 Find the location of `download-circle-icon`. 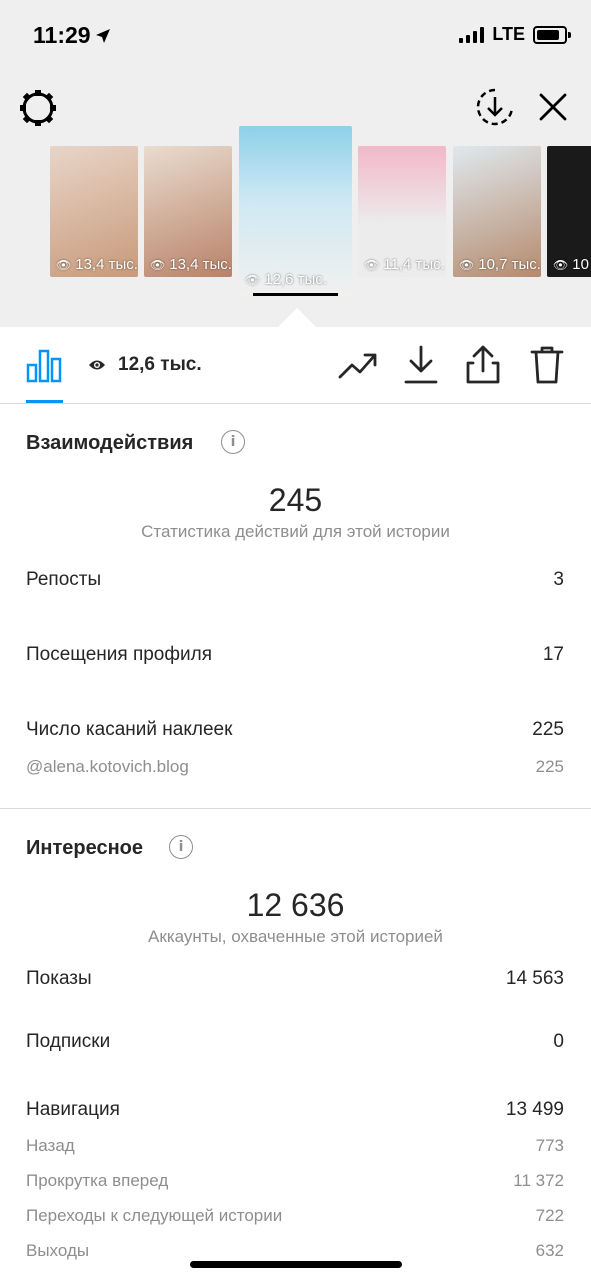

download-circle-icon is located at coordinates (495, 107).